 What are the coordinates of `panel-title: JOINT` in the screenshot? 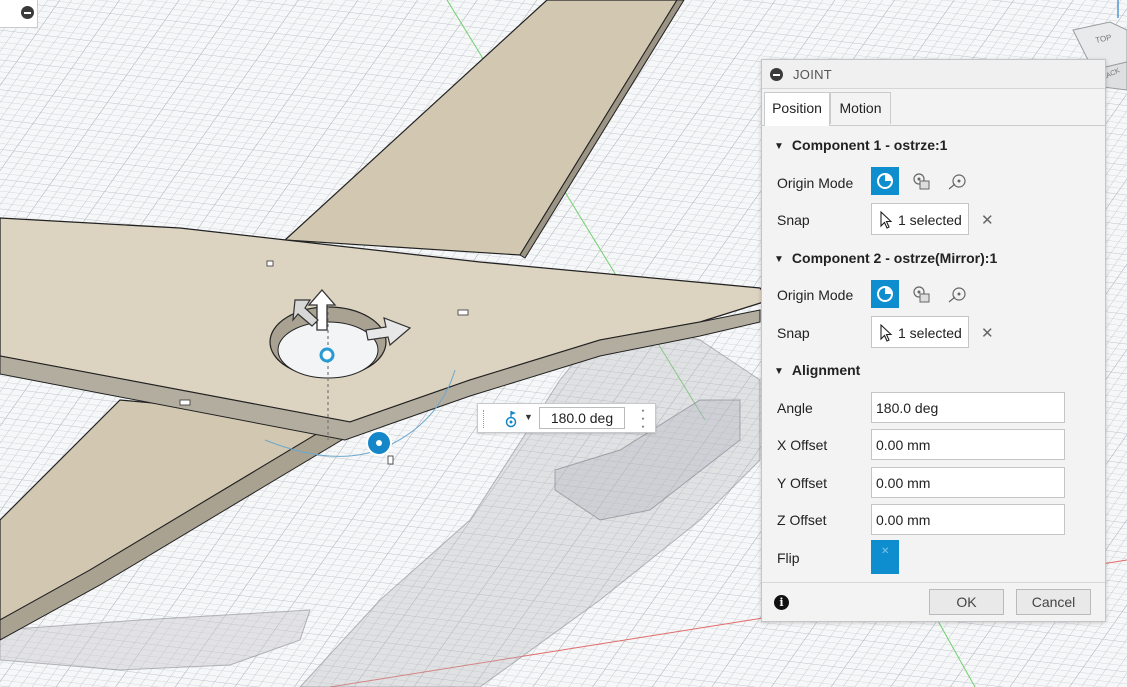 It's located at (813, 74).